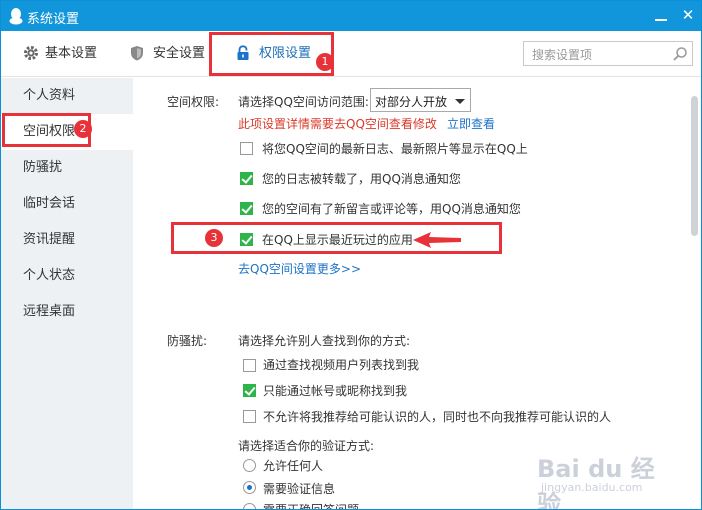 The height and width of the screenshot is (510, 702). What do you see at coordinates (361, 179) in the screenshot?
I see `option-label: 您的日志被转载了，用QQ消息通知您` at bounding box center [361, 179].